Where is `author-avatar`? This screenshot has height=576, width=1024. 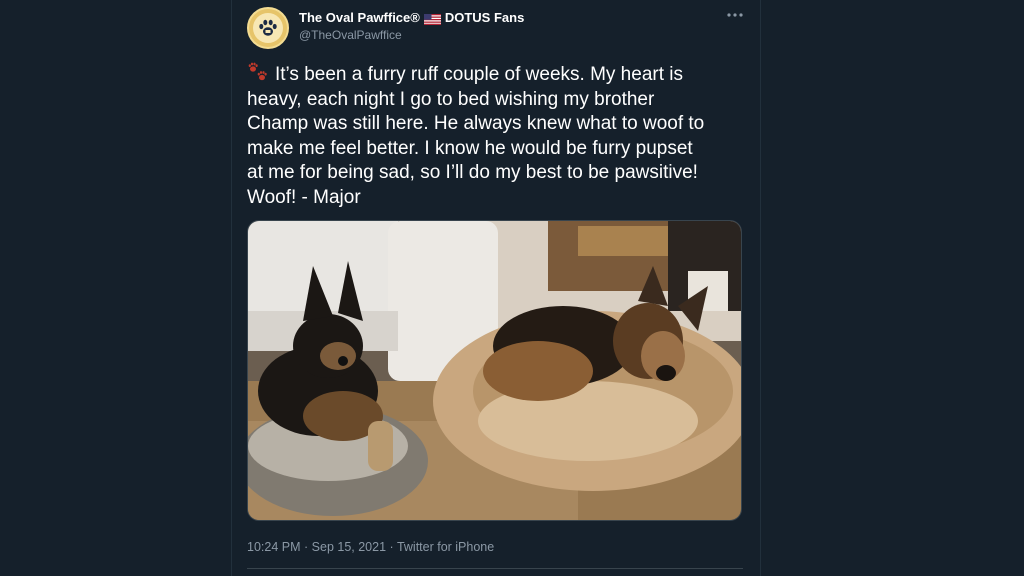
author-avatar is located at coordinates (268, 28).